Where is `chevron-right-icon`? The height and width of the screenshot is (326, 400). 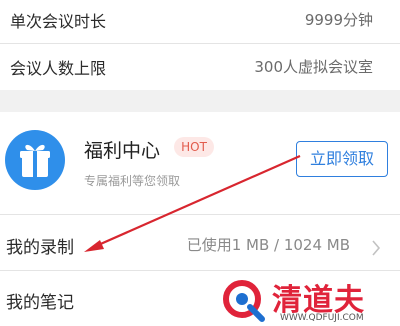 chevron-right-icon is located at coordinates (376, 248).